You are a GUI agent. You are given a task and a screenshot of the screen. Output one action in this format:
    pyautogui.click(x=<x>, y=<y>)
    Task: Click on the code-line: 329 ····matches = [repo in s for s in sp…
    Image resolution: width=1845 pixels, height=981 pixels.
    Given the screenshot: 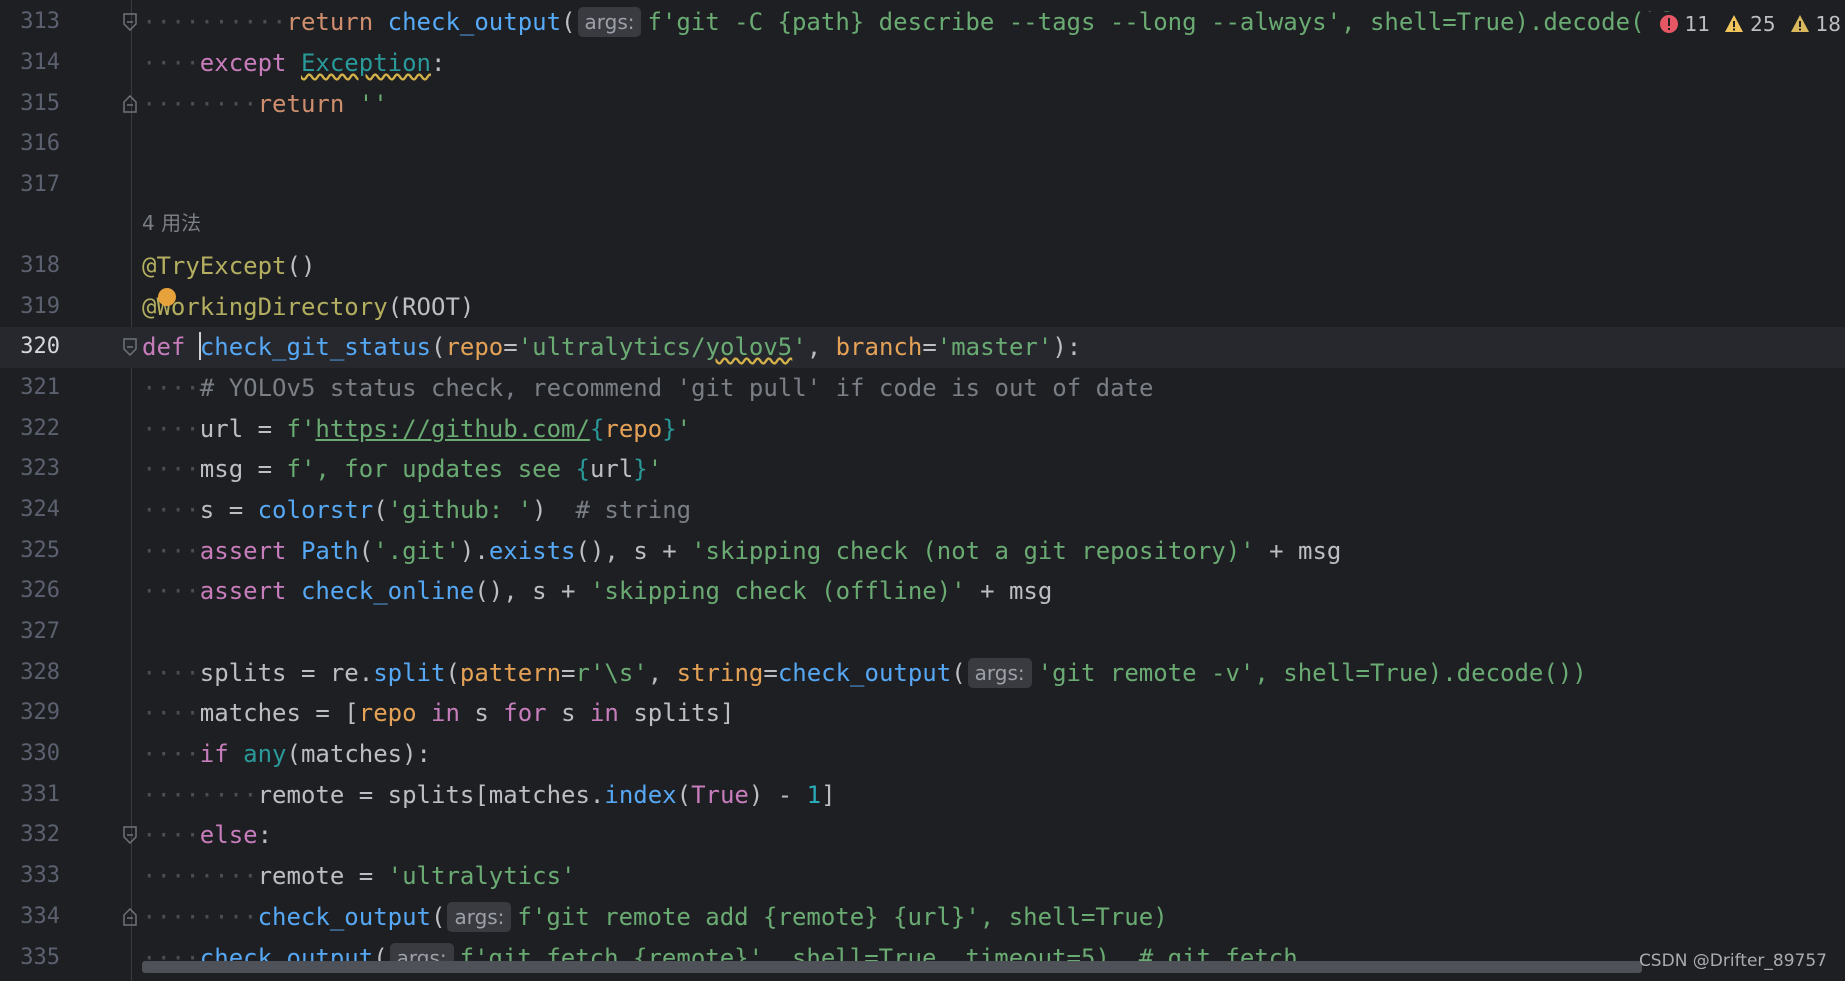 What is the action you would take?
    pyautogui.click(x=922, y=713)
    